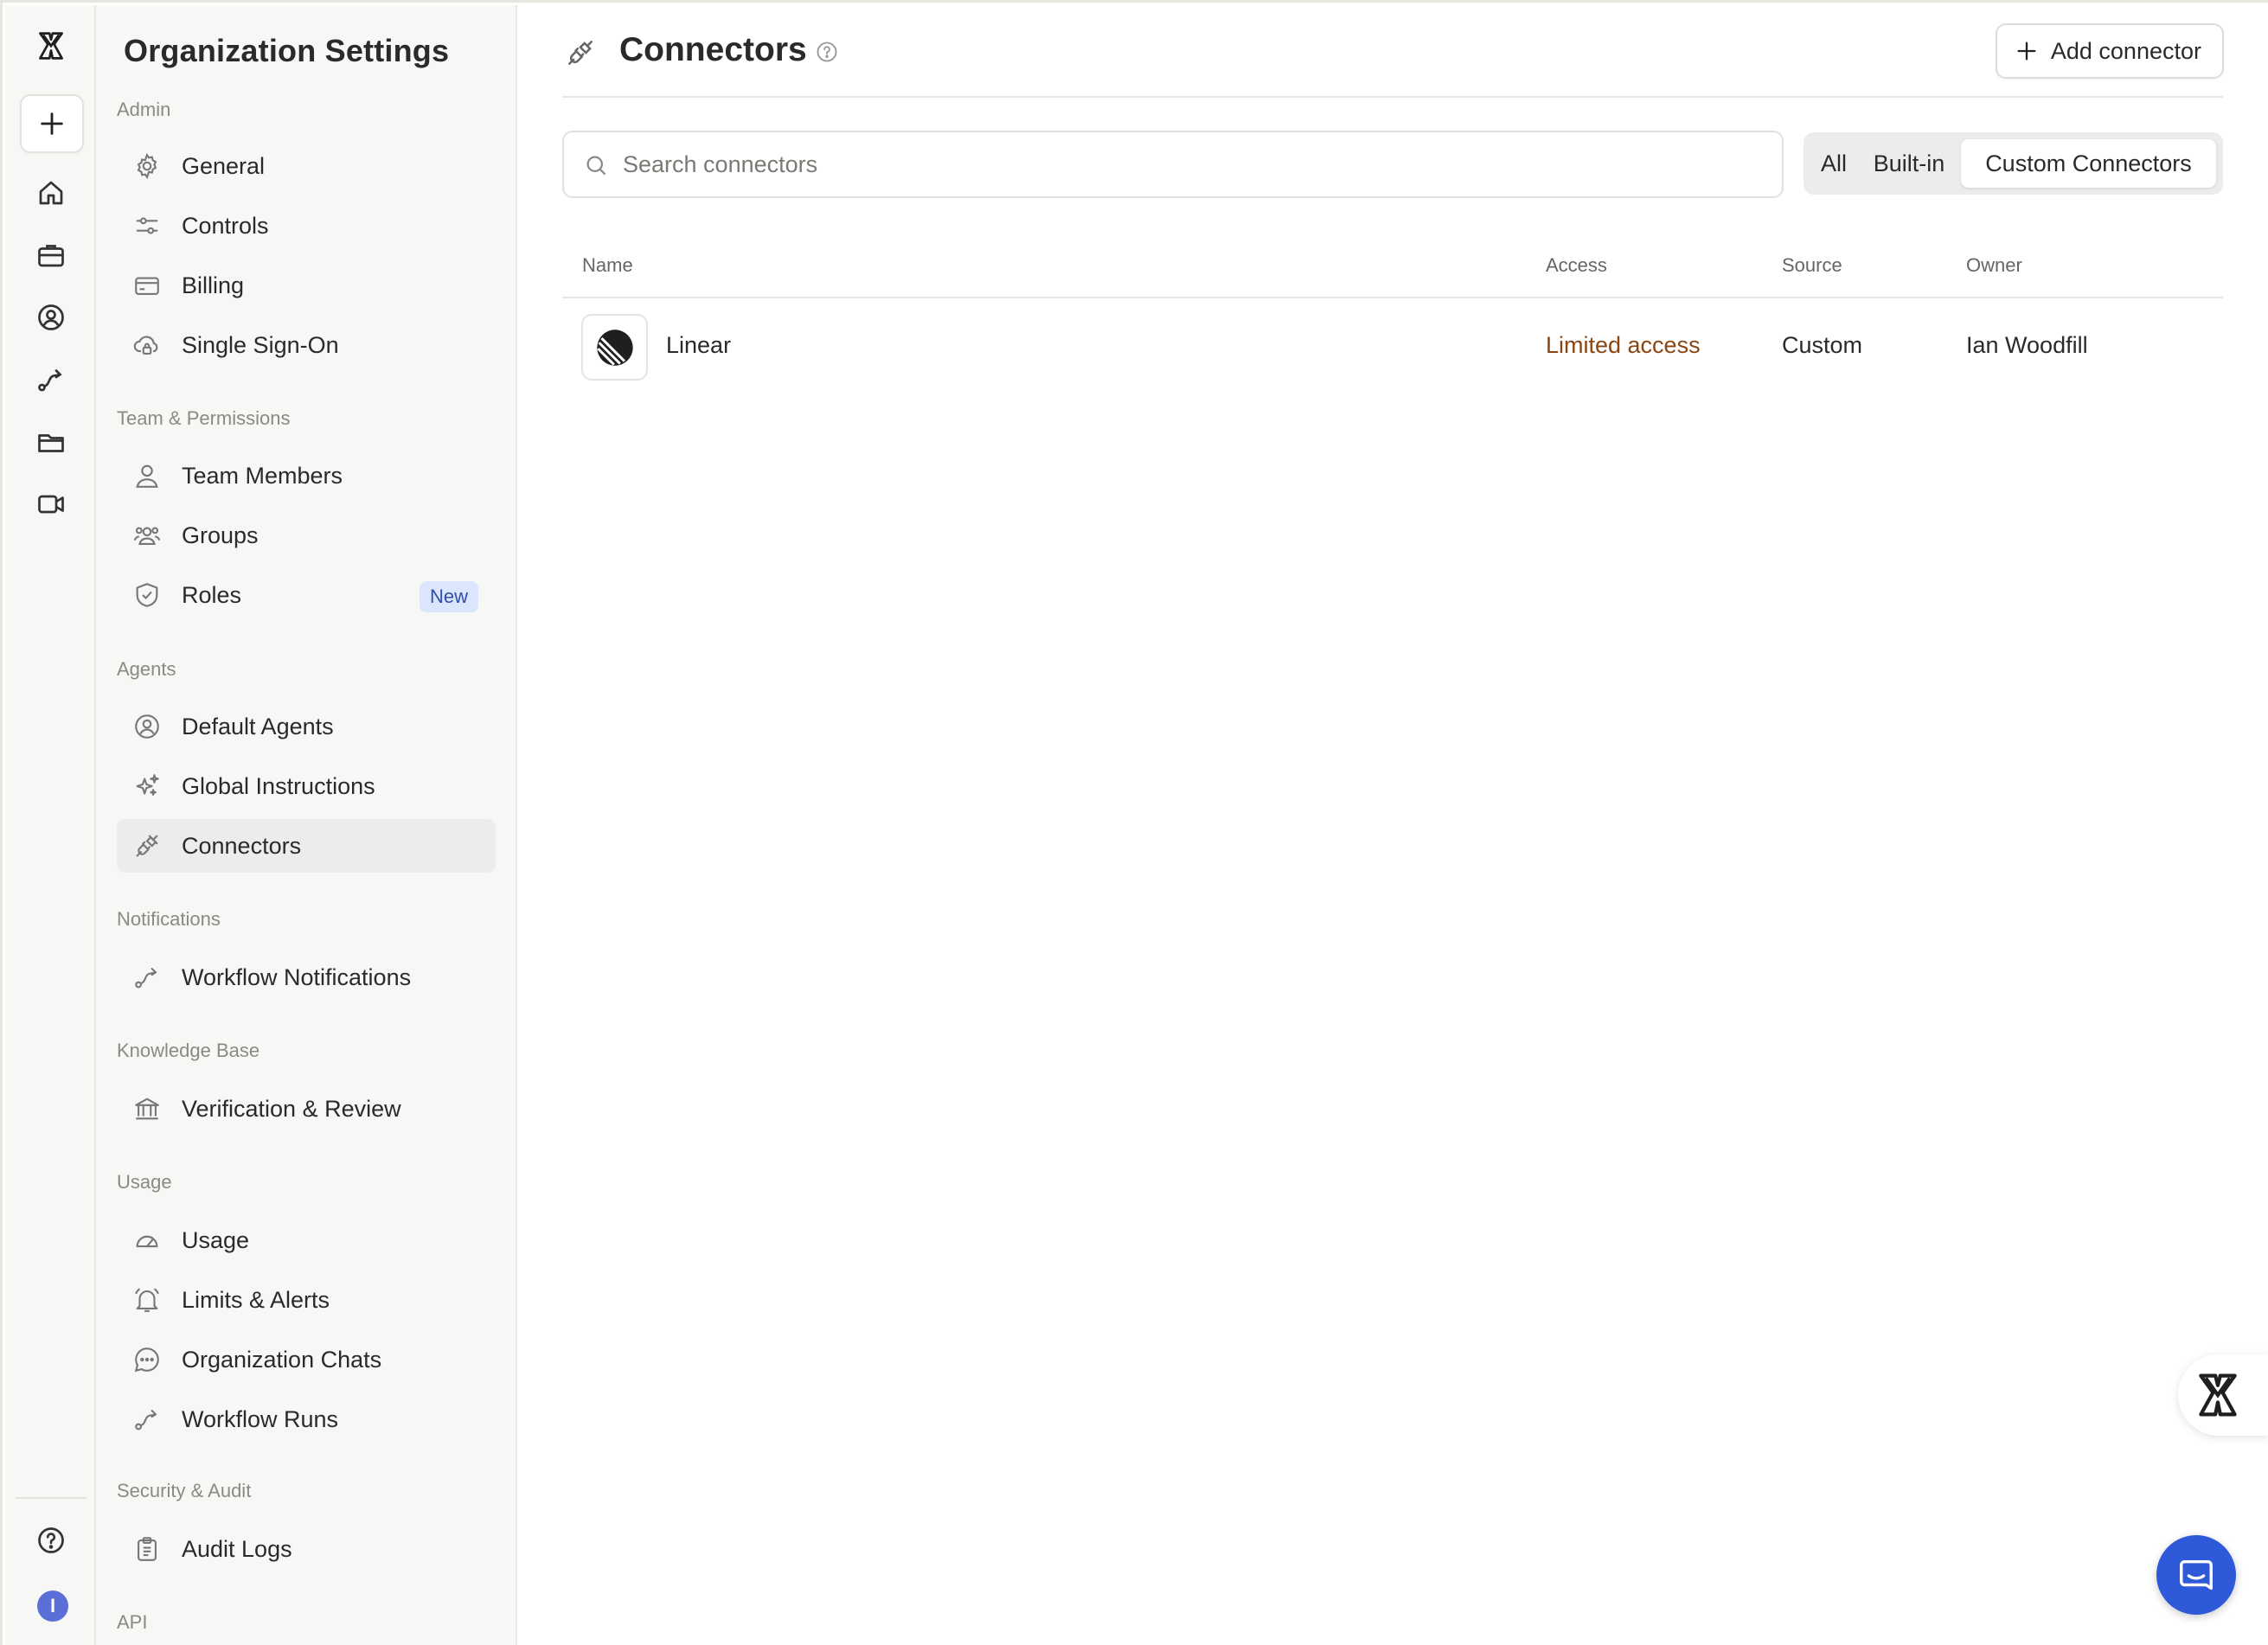 This screenshot has height=1645, width=2268. I want to click on sidebar-item-label: Workflow Runs, so click(260, 1418).